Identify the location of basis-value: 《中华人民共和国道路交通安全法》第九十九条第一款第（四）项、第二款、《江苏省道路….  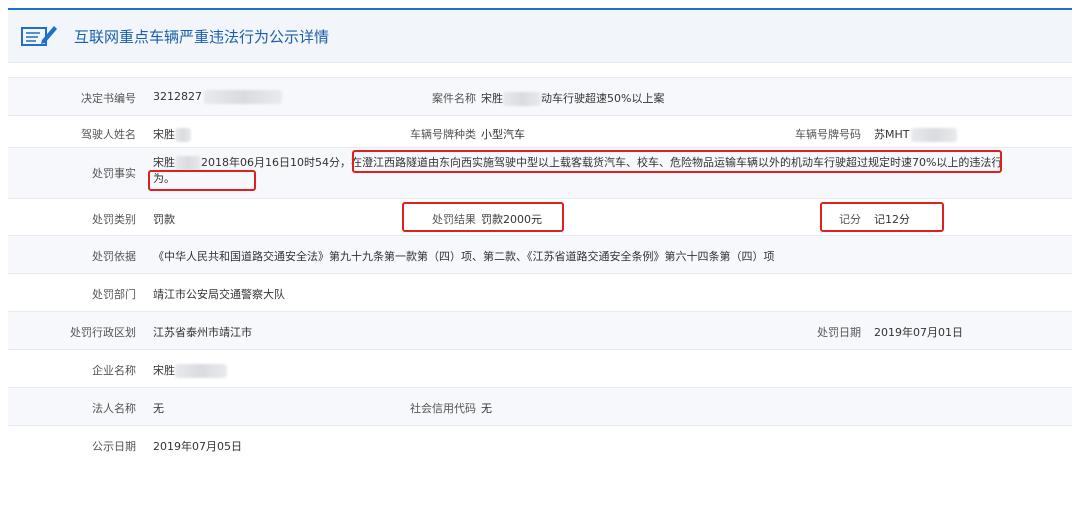
(464, 256).